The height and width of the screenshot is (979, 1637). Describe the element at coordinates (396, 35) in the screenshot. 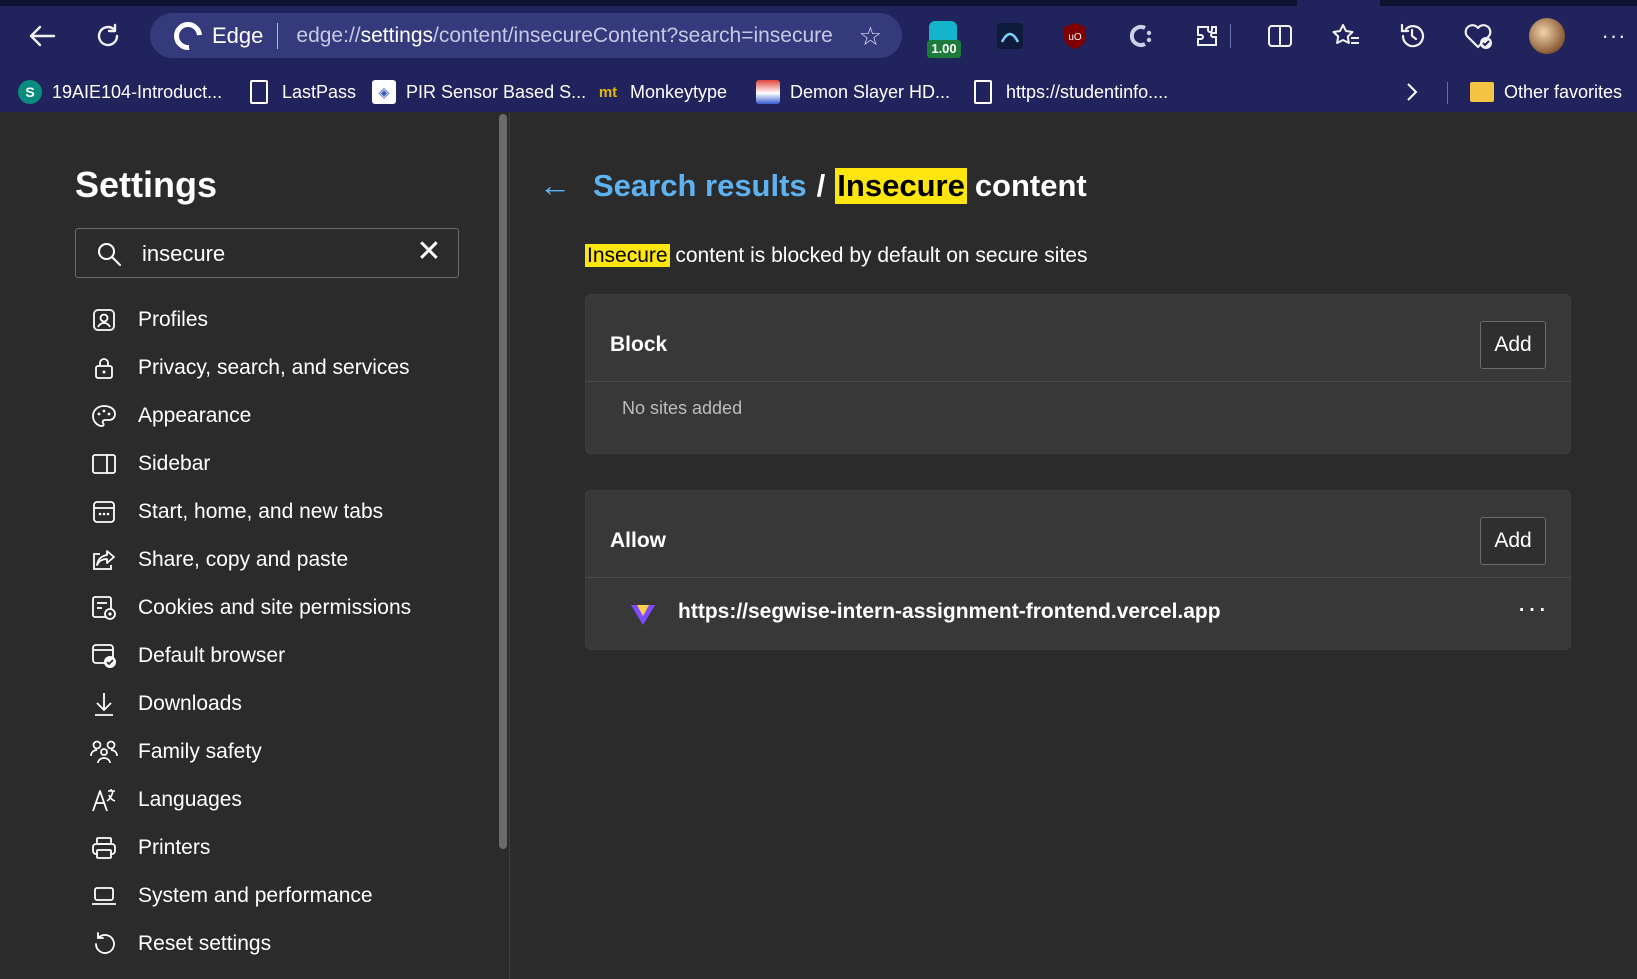

I see `url-host: settings` at that location.